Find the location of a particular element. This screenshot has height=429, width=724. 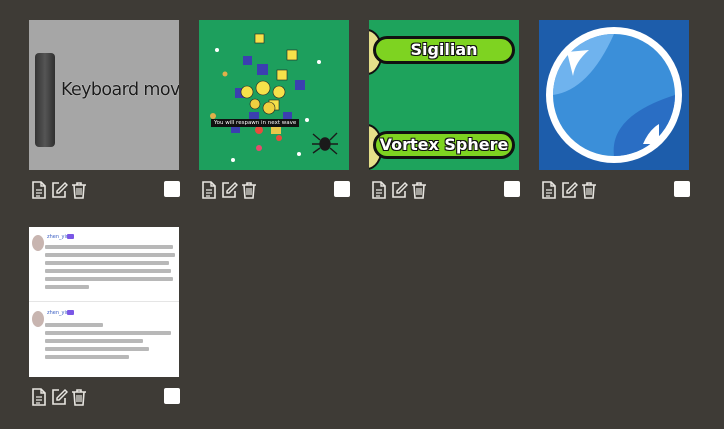

media-tile: zhen_yin zhen_yin is located at coordinates (104, 316).